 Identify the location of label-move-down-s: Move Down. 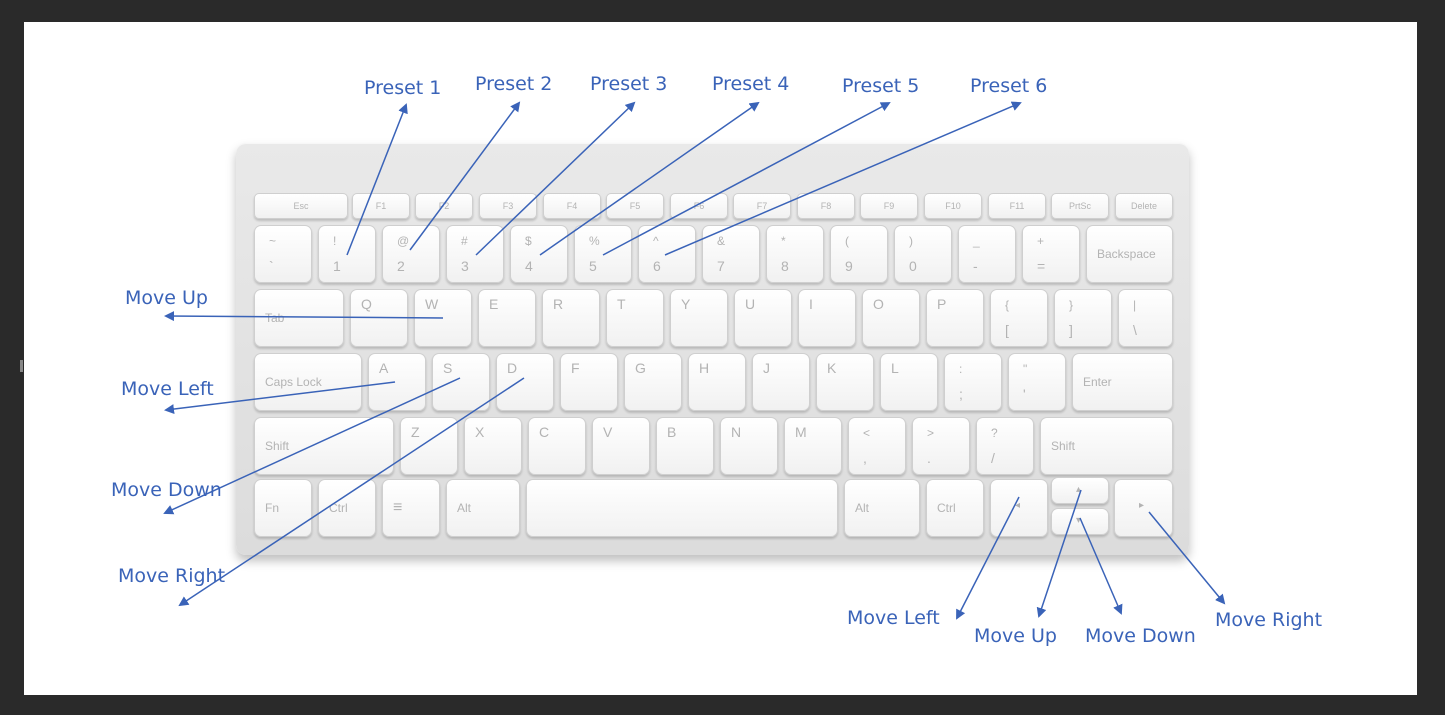
(166, 490).